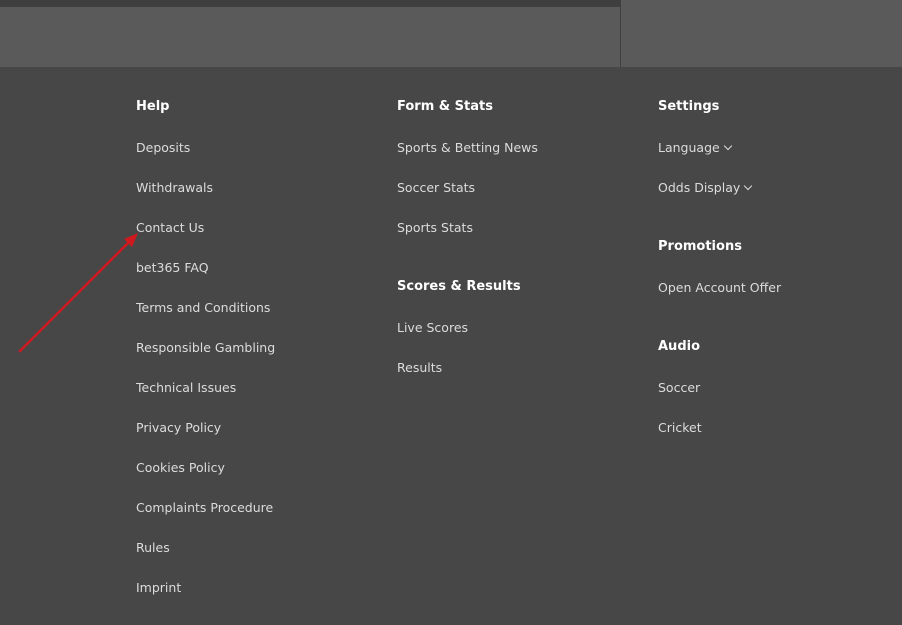 Image resolution: width=902 pixels, height=625 pixels. I want to click on technical-issues-link: Technical Issues, so click(186, 388).